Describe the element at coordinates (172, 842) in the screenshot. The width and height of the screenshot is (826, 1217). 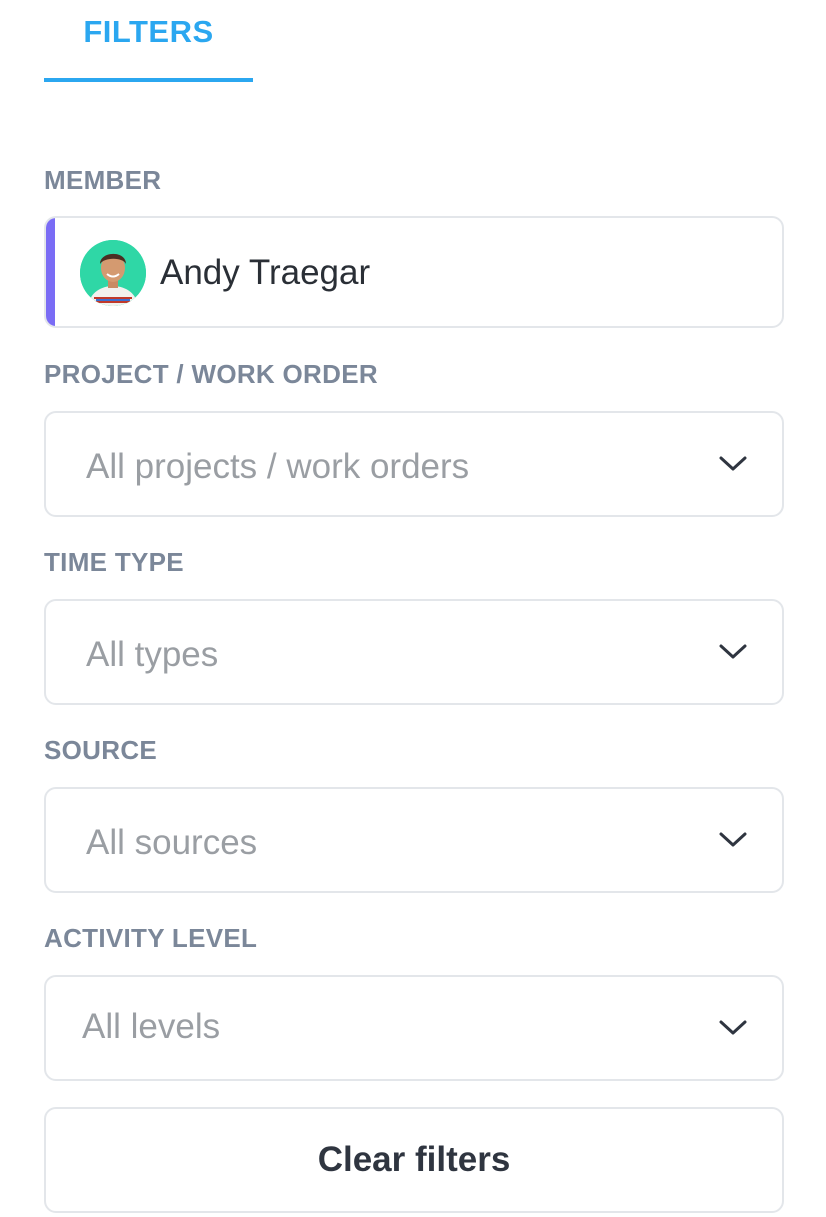
I see `source-select-value: All sources` at that location.